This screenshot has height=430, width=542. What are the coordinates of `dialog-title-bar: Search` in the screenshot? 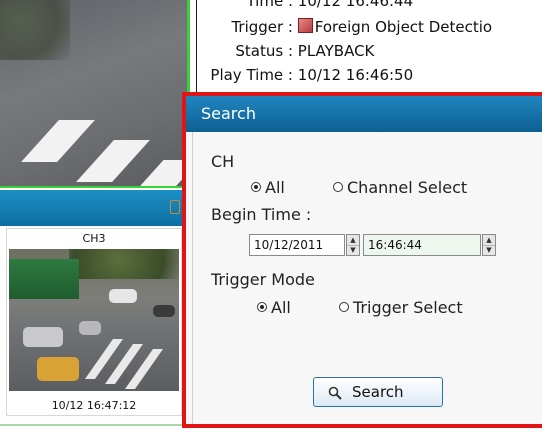 It's located at (364, 114).